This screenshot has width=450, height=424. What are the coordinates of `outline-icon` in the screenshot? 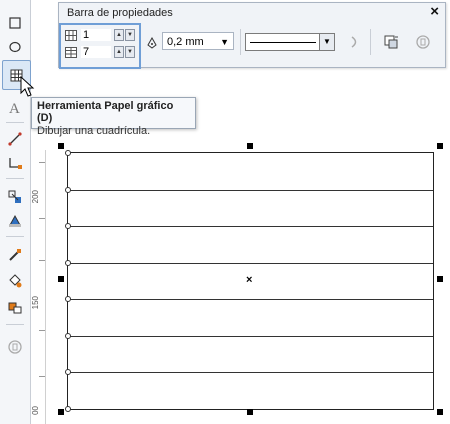 It's located at (423, 42).